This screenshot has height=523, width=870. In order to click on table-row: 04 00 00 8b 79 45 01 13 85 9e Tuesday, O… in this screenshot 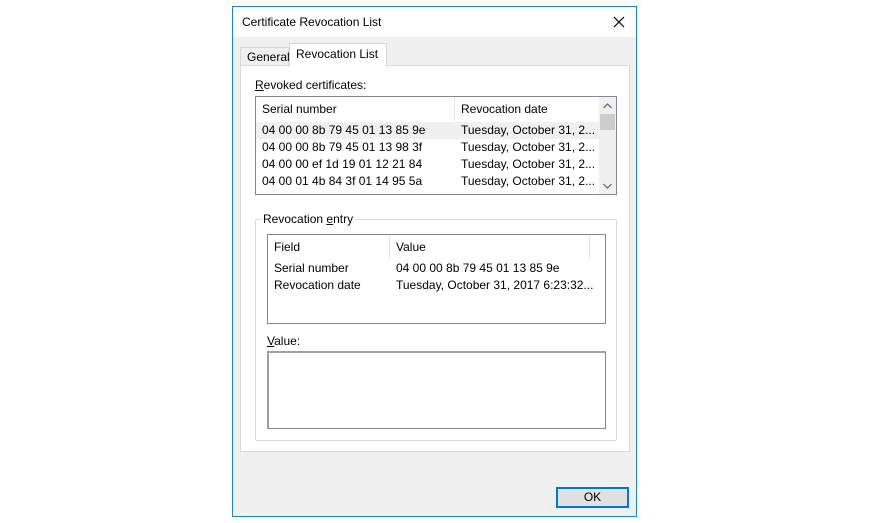, I will do `click(427, 130)`.